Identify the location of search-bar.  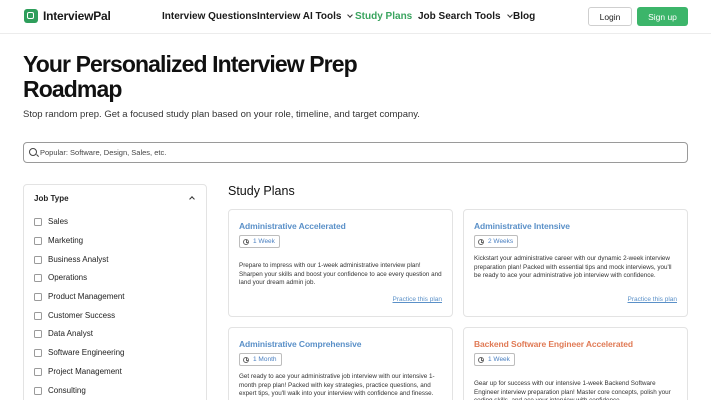
(355, 152).